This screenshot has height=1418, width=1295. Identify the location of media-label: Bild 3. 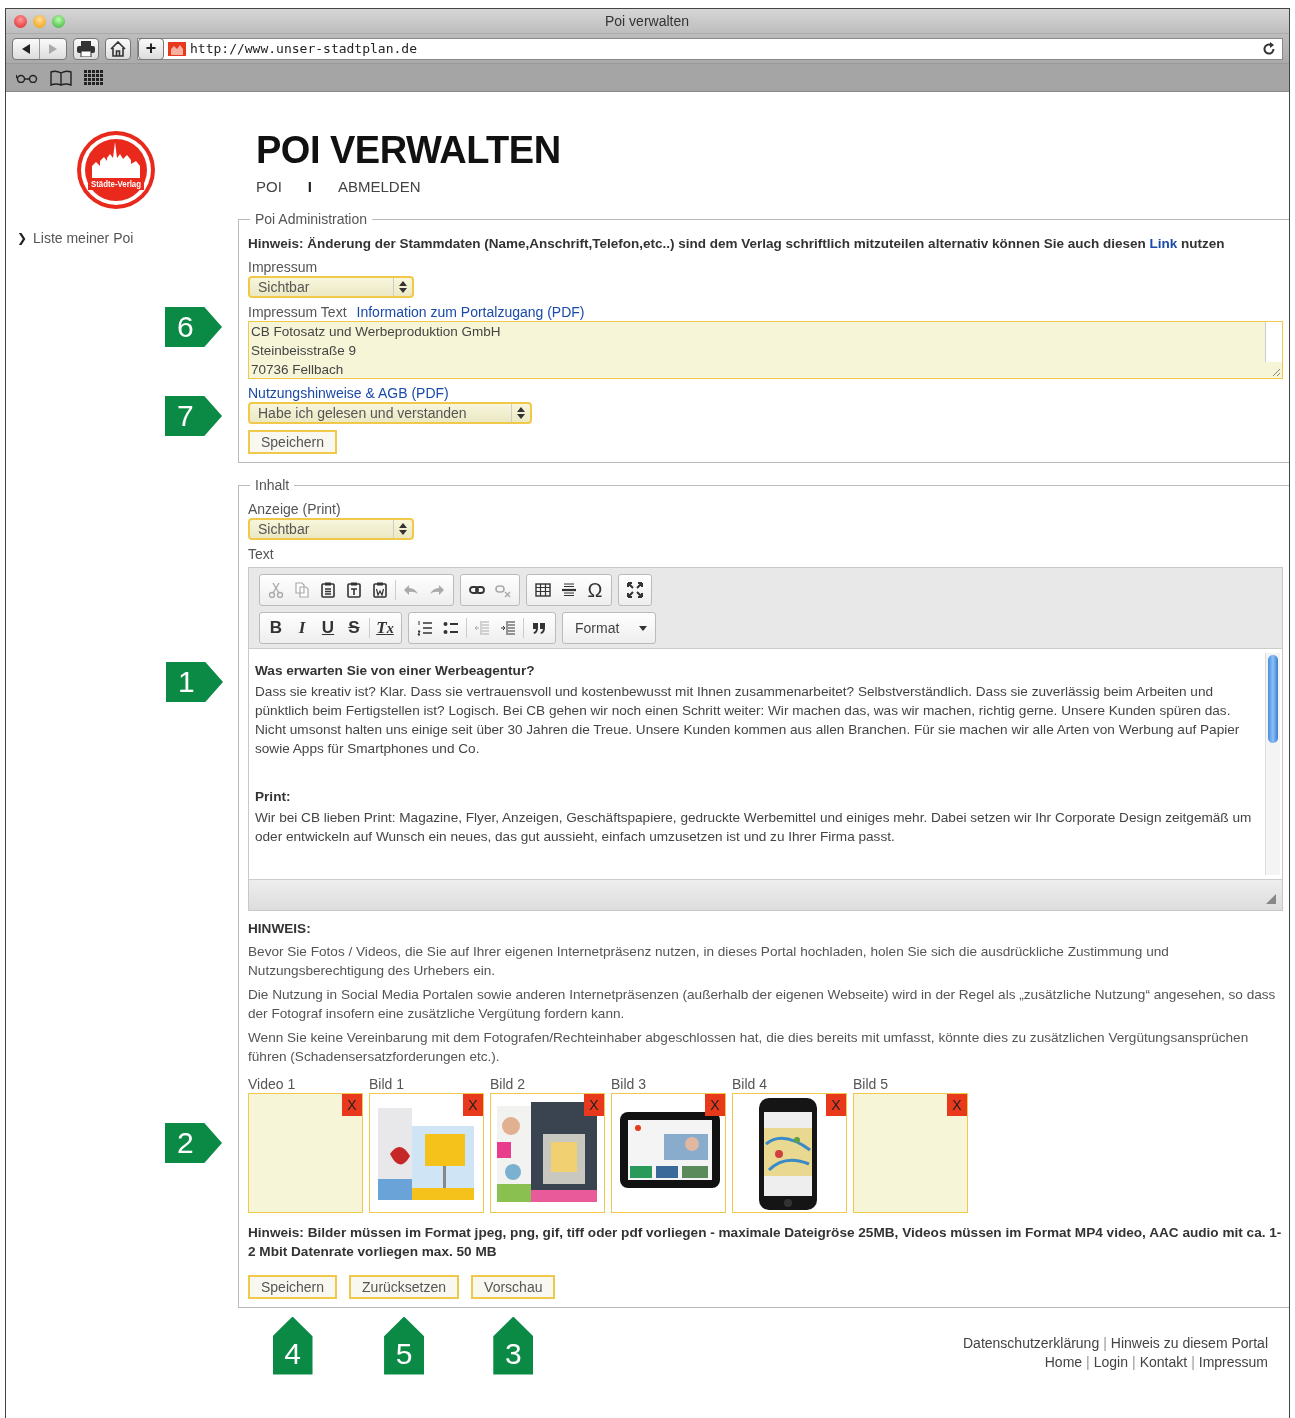
(629, 1084).